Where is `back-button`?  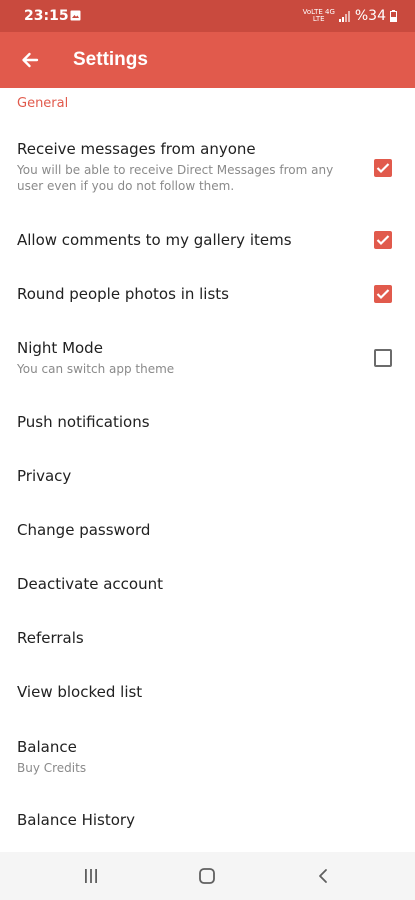 back-button is located at coordinates (30, 60).